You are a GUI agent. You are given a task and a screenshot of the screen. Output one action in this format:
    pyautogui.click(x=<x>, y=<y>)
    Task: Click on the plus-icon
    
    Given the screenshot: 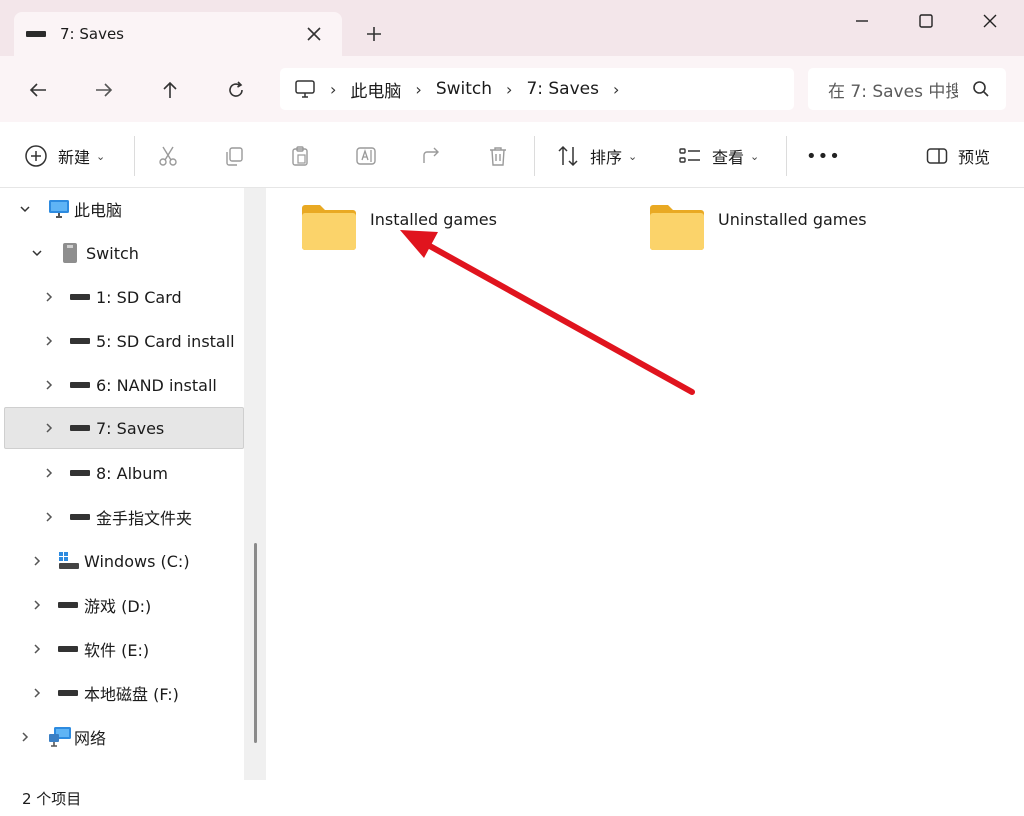 What is the action you would take?
    pyautogui.click(x=374, y=34)
    